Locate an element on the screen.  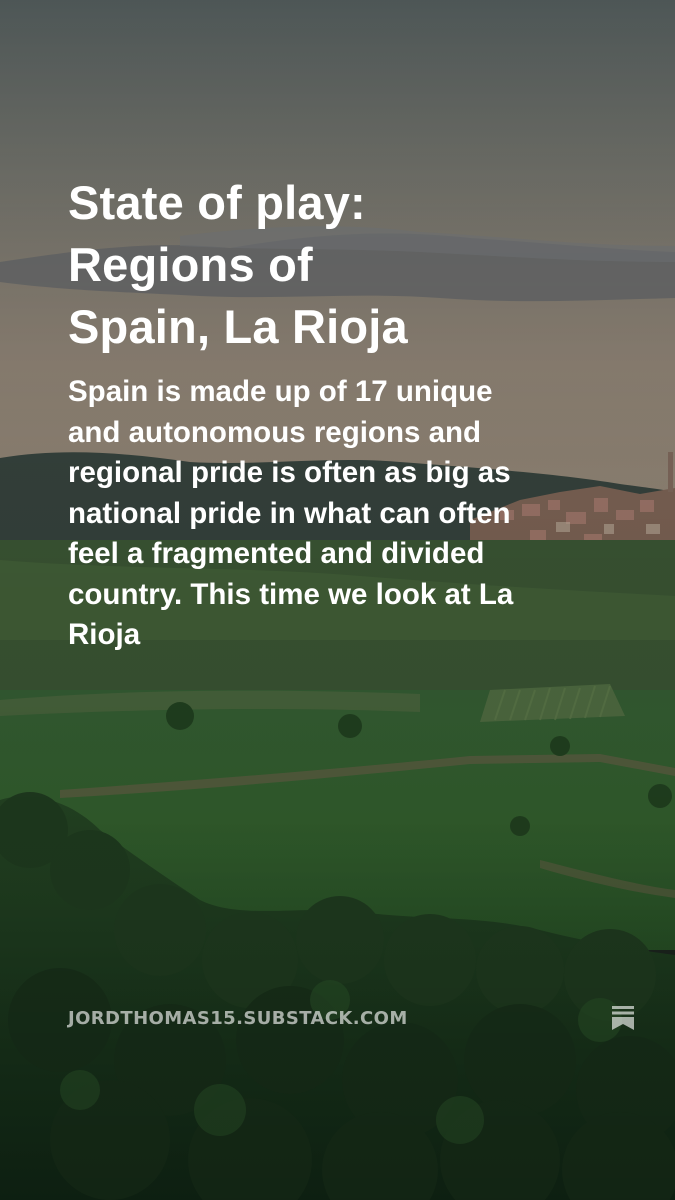
publication-domain-link: JORDTHOMAS15.SUBSTACK.COM is located at coordinates (238, 1018).